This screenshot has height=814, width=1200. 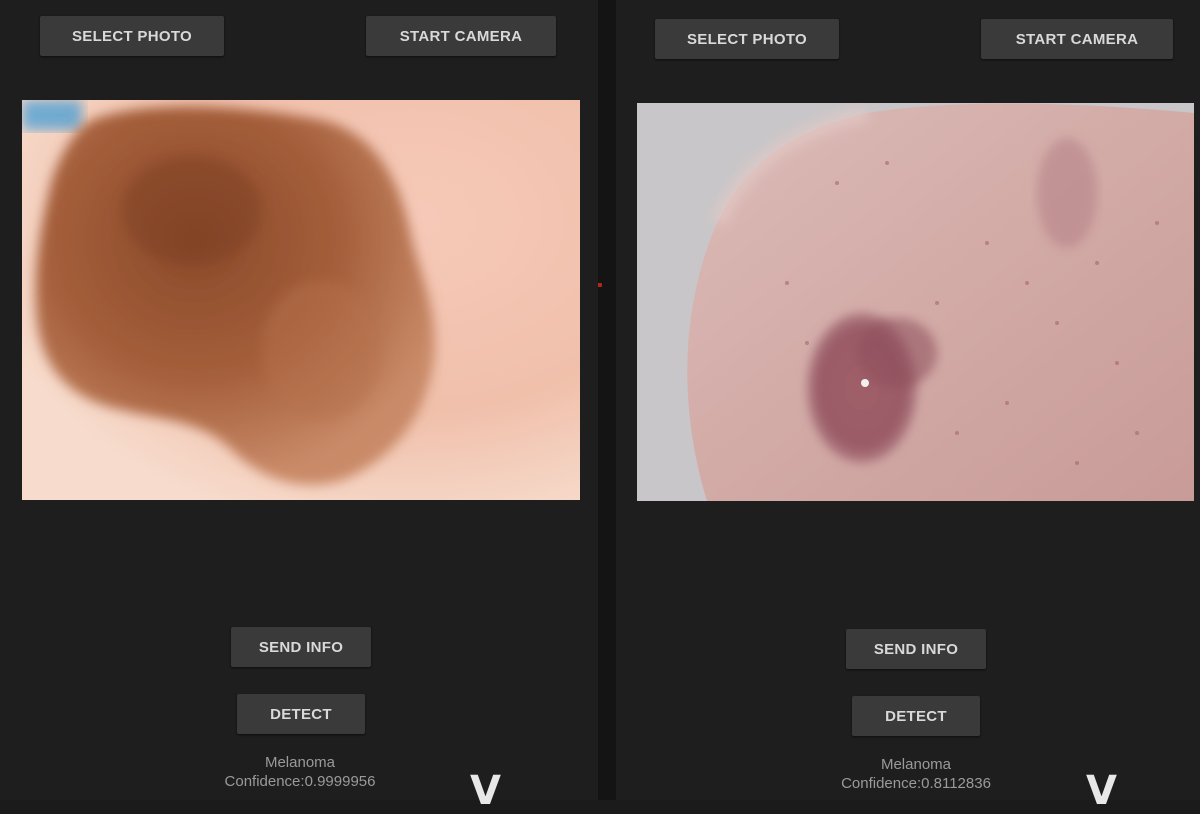 I want to click on detection-result: Melanoma Confidence:0.9999956, so click(x=300, y=772).